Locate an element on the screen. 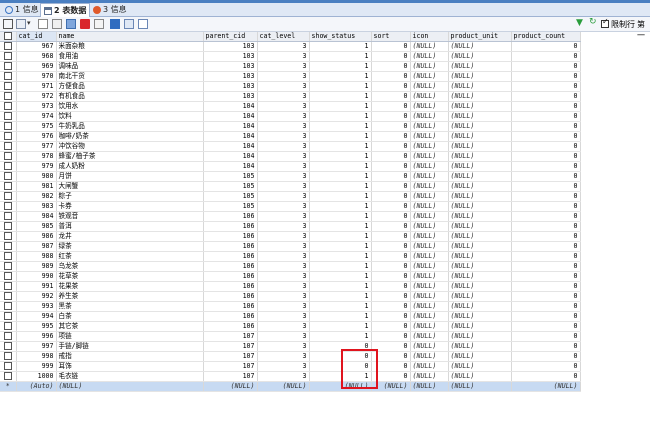 This screenshot has width=650, height=427. table-cell: 969 is located at coordinates (36, 67).